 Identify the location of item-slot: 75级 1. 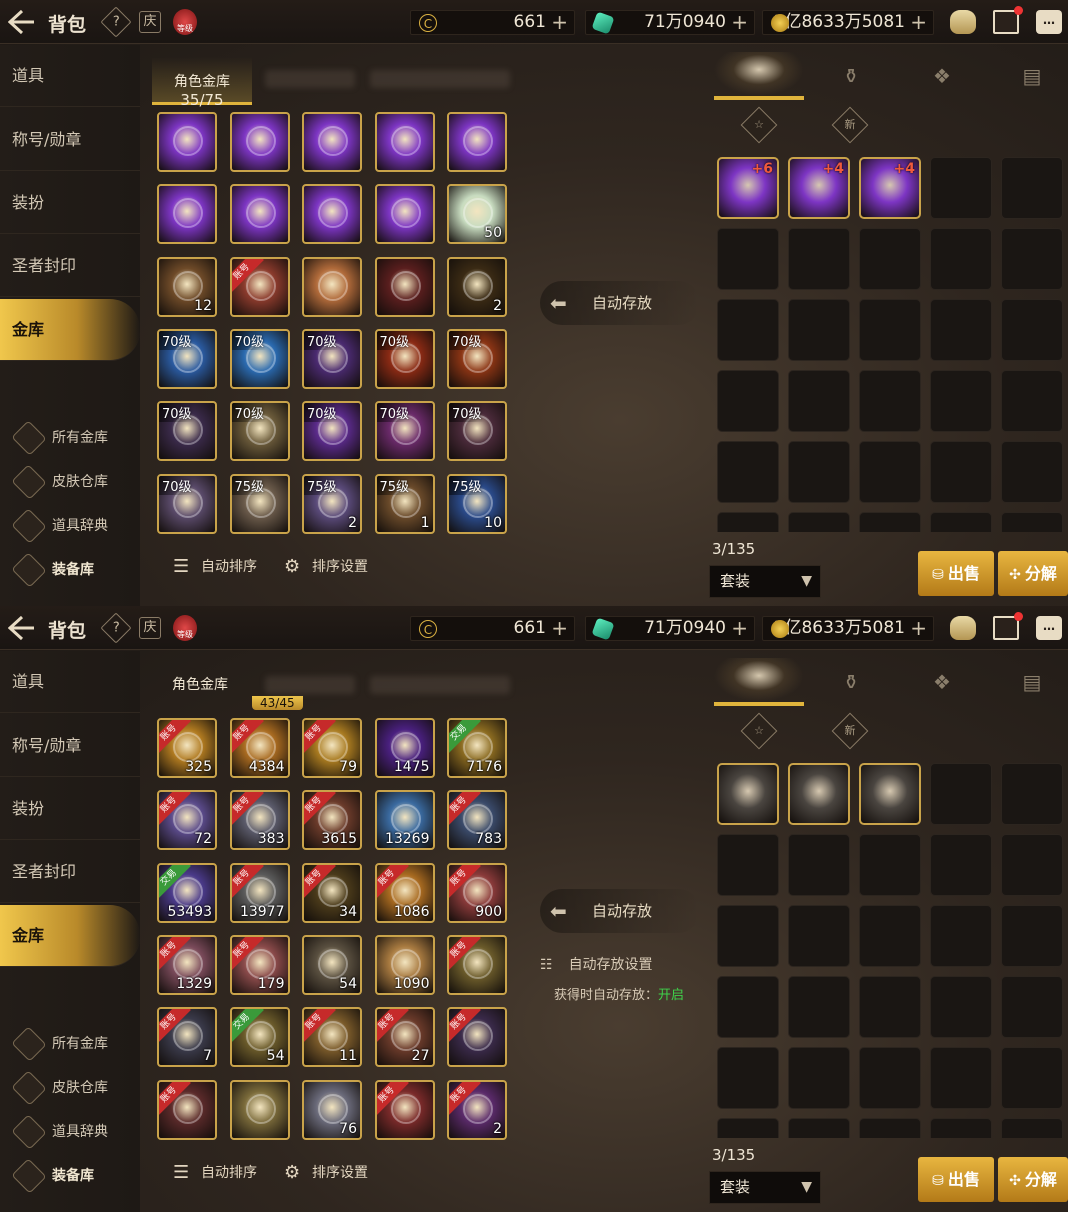
(404, 503).